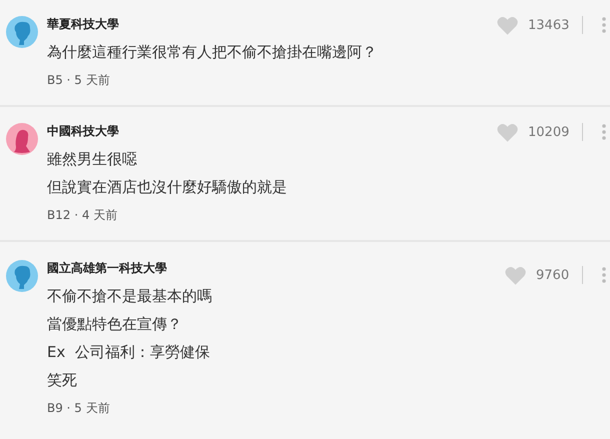 Image resolution: width=610 pixels, height=439 pixels. What do you see at coordinates (167, 187) in the screenshot?
I see `comment-text: 但說實在酒店也沒什麼好驕傲的就是` at bounding box center [167, 187].